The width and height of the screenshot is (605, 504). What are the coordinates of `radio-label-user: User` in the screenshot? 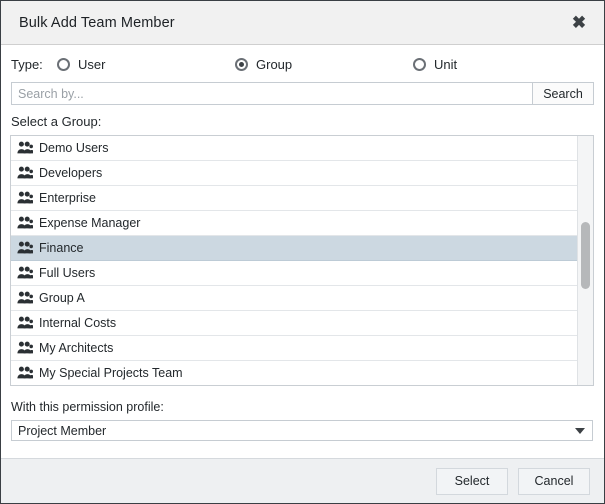 It's located at (92, 64).